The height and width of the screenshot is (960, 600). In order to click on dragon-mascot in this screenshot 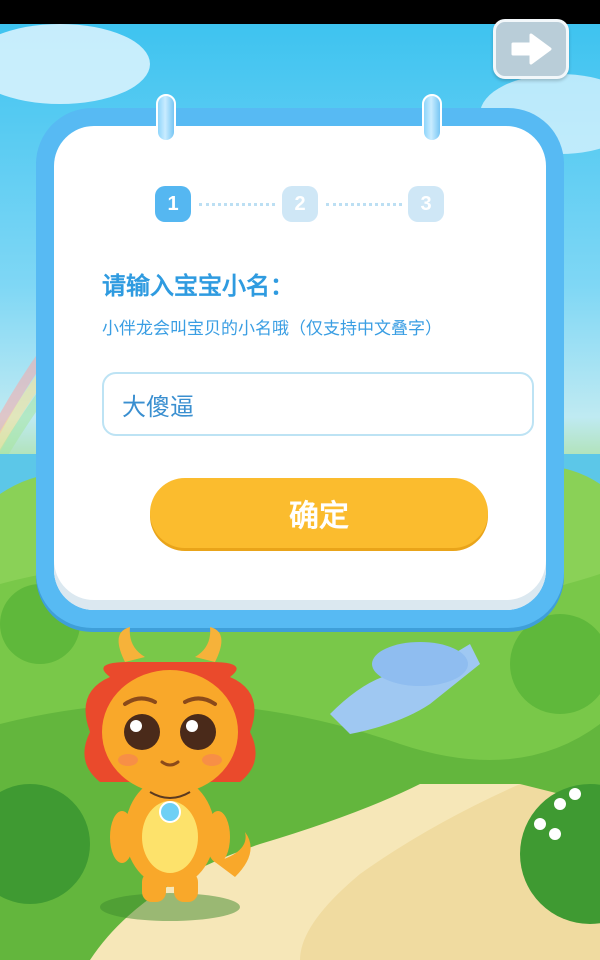, I will do `click(170, 774)`.